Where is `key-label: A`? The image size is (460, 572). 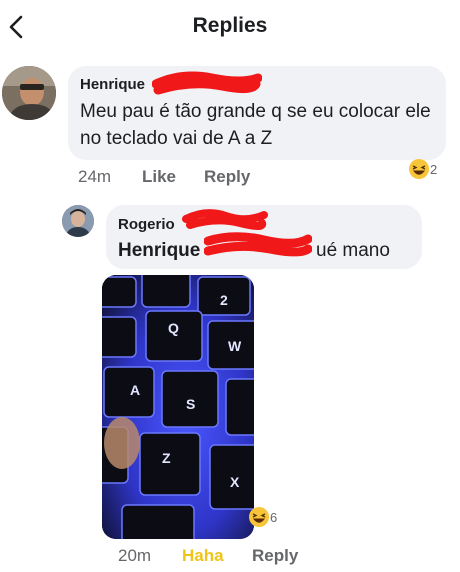 key-label: A is located at coordinates (135, 390).